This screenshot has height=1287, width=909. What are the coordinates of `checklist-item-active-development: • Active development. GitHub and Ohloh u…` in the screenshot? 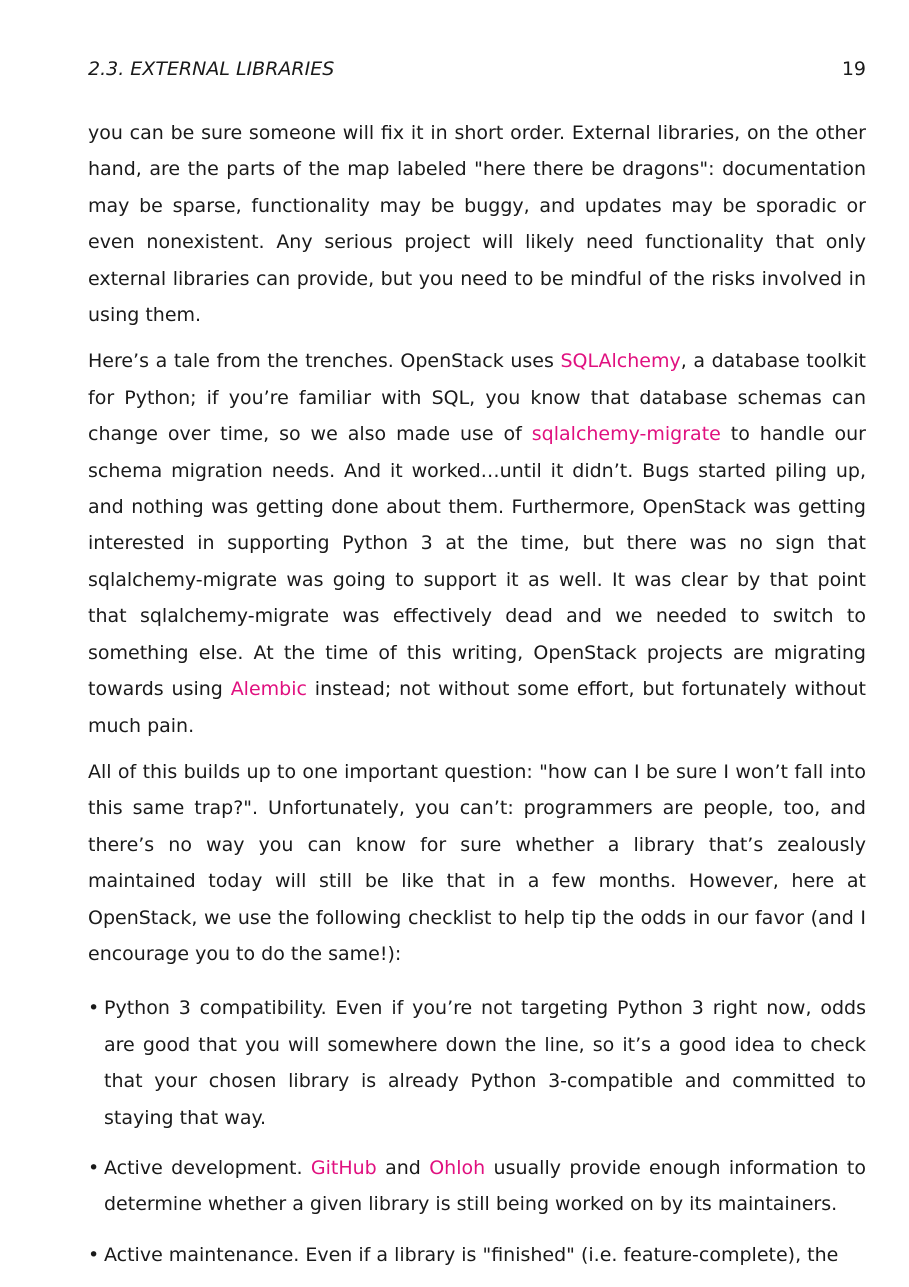 It's located at (477, 1186).